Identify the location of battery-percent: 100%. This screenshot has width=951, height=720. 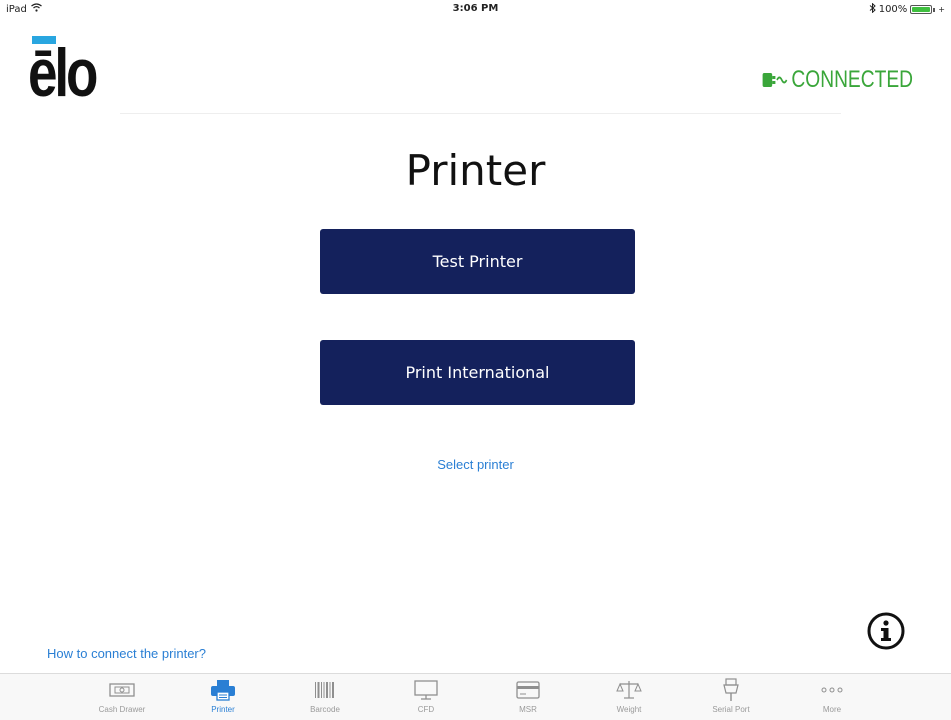
(893, 9).